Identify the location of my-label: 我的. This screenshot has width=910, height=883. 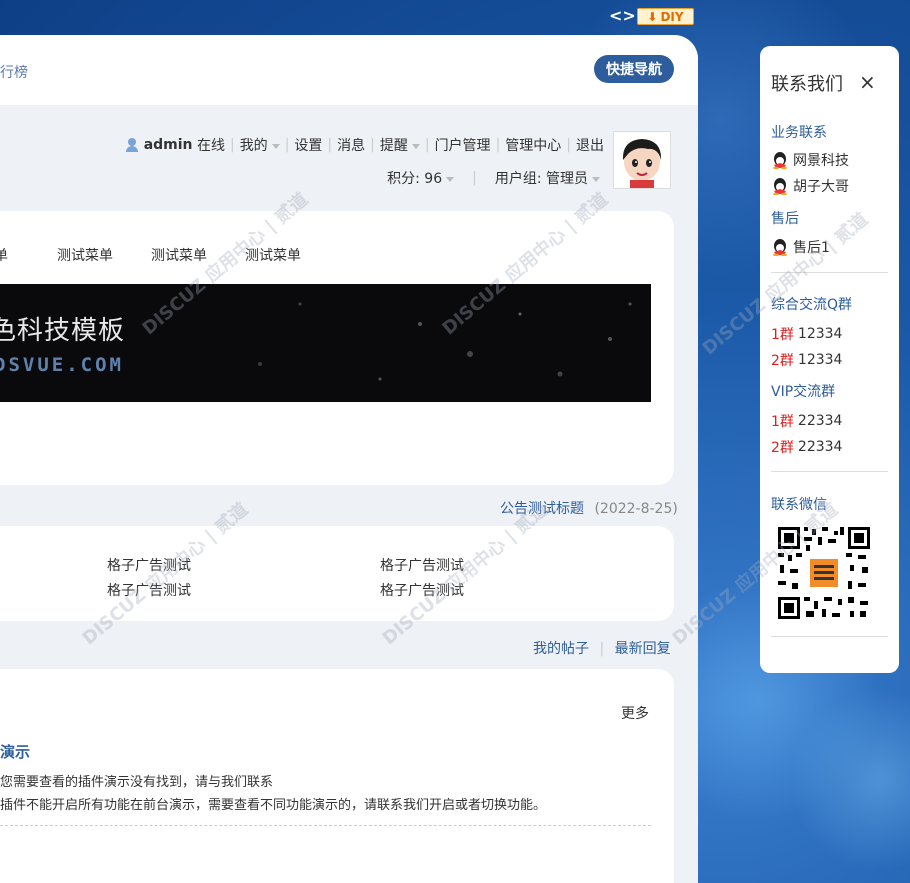
(253, 146).